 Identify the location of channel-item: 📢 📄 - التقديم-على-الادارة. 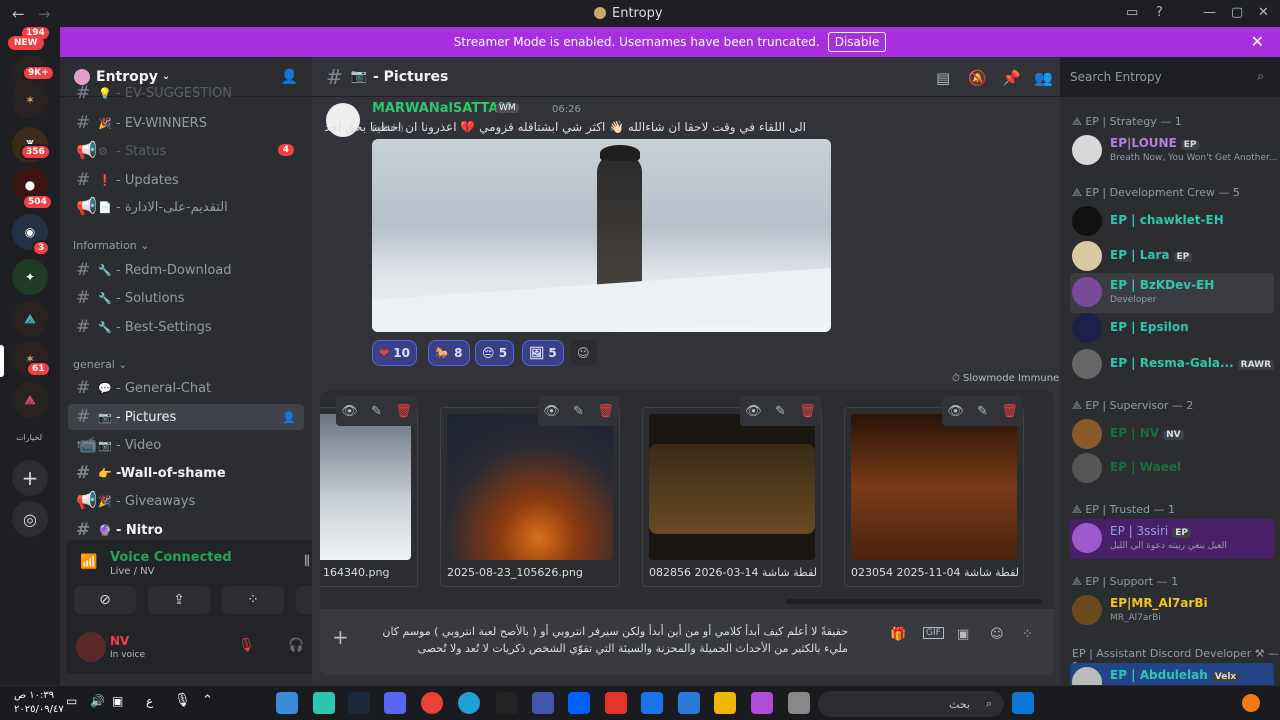
(186, 207).